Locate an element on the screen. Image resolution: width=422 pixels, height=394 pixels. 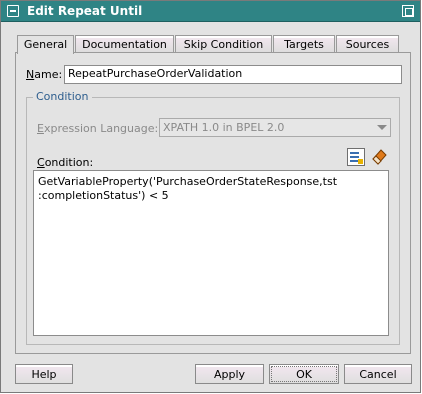
ok-button: OK is located at coordinates (304, 374).